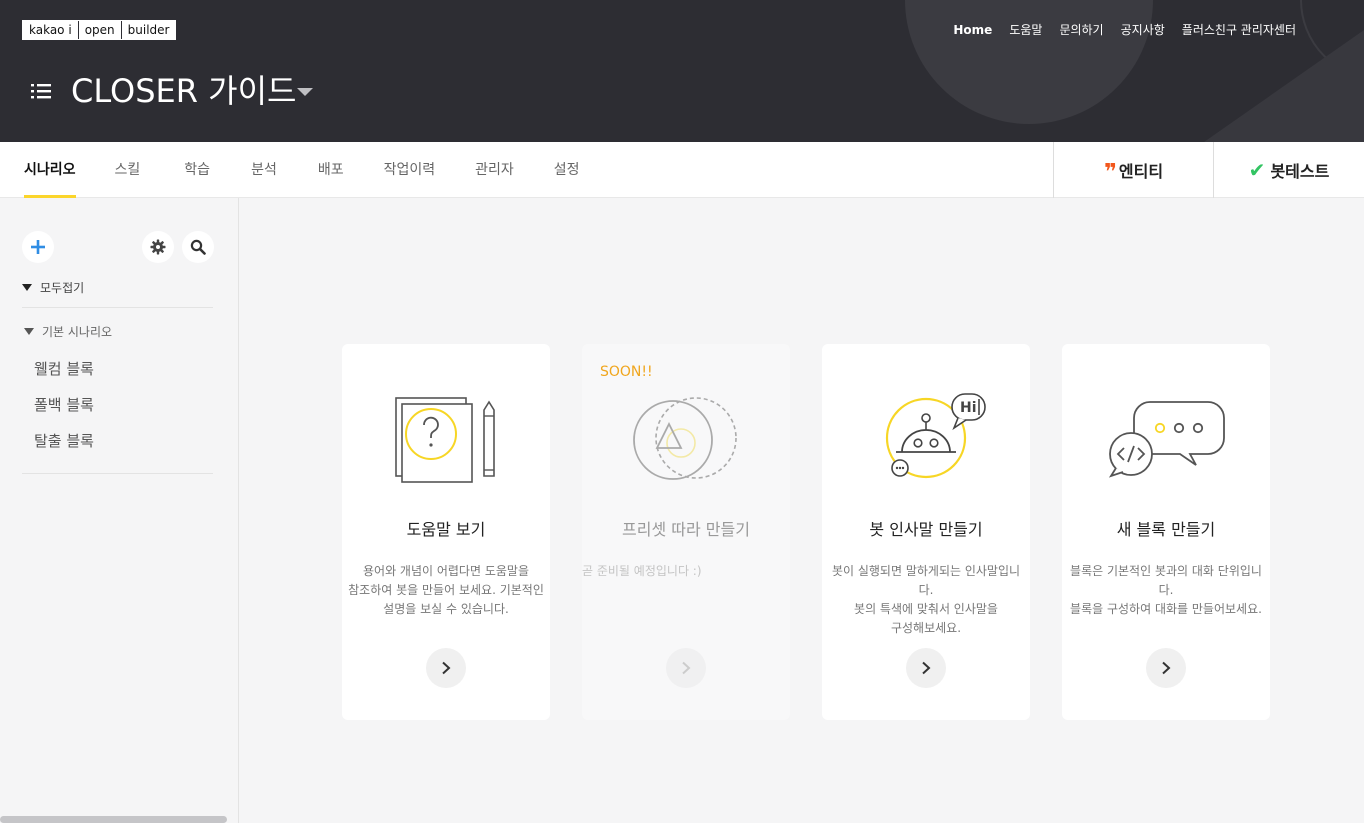 This screenshot has height=823, width=1364. What do you see at coordinates (148, 30) in the screenshot?
I see `logo-part: builder` at bounding box center [148, 30].